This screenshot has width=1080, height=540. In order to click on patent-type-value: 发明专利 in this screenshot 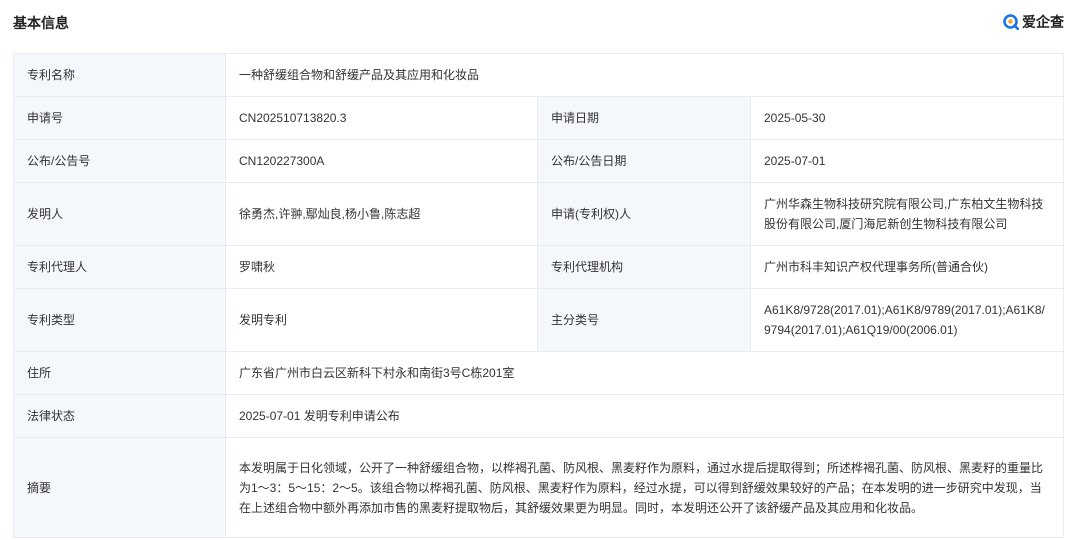, I will do `click(381, 320)`.